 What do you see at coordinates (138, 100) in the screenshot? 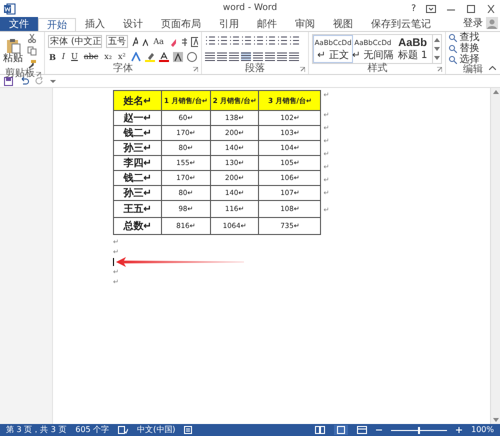
I see `table-header-cell: 姓名↵` at bounding box center [138, 100].